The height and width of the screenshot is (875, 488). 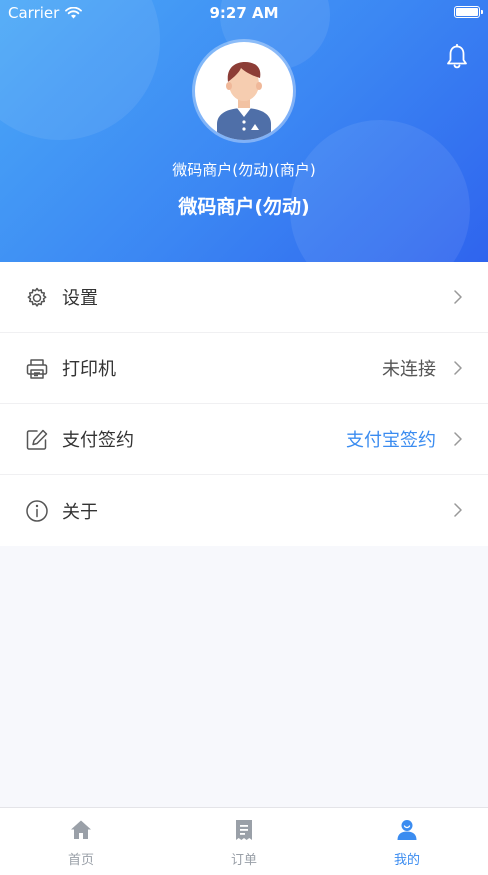 I want to click on order-icon, so click(x=244, y=830).